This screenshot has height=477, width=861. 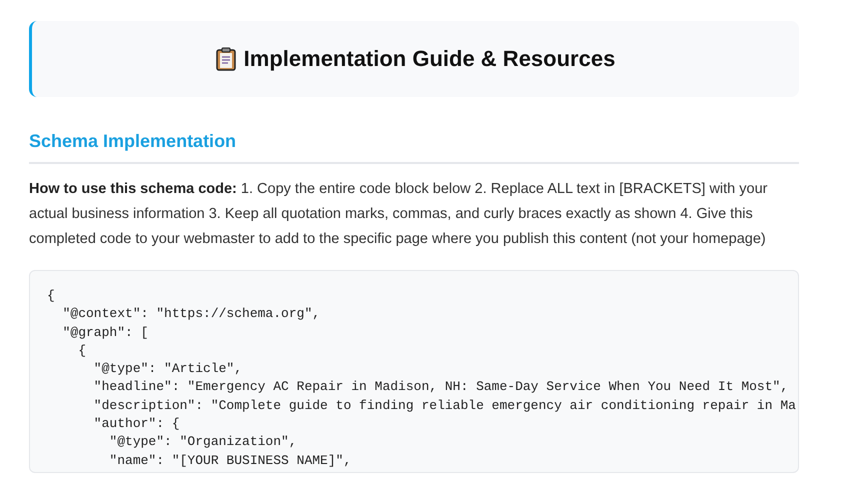 I want to click on code-line: "name": "[YOUR BUSINESS NAME]",, so click(x=230, y=461).